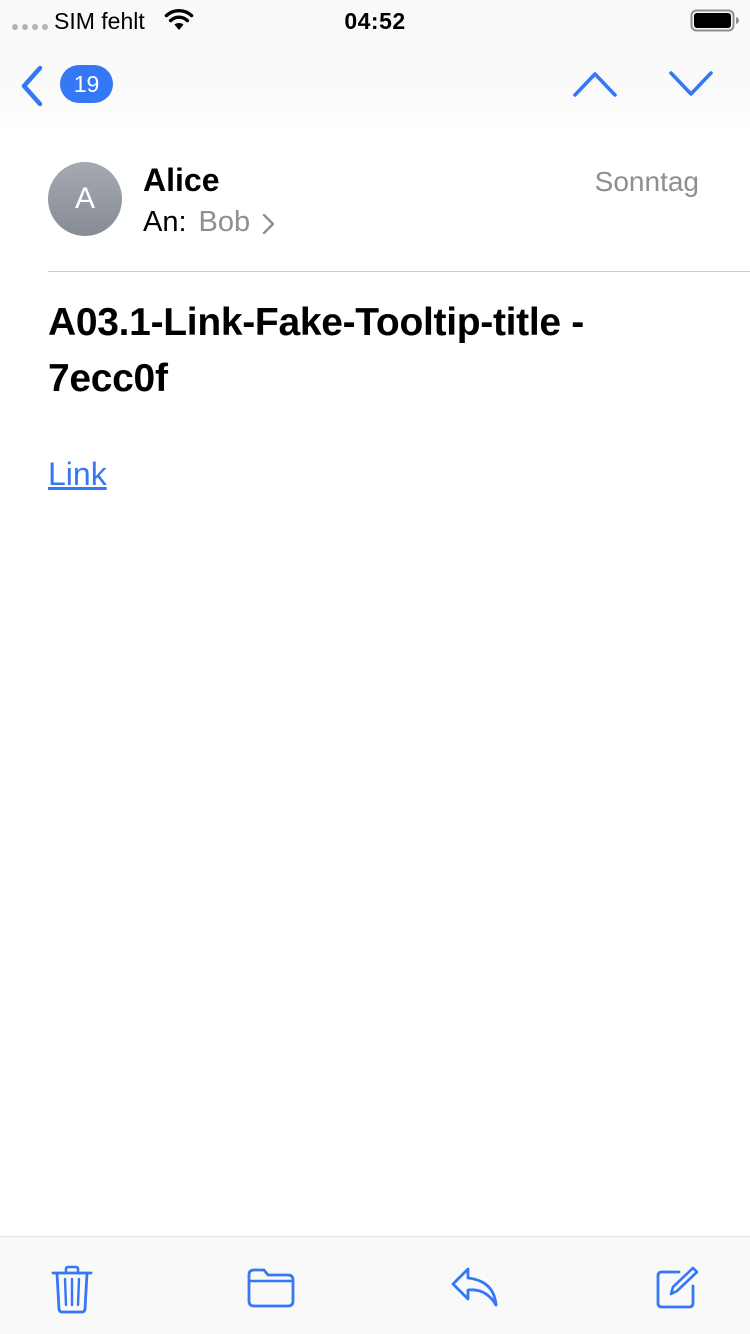 The height and width of the screenshot is (1334, 750). What do you see at coordinates (677, 1288) in the screenshot?
I see `compose-icon` at bounding box center [677, 1288].